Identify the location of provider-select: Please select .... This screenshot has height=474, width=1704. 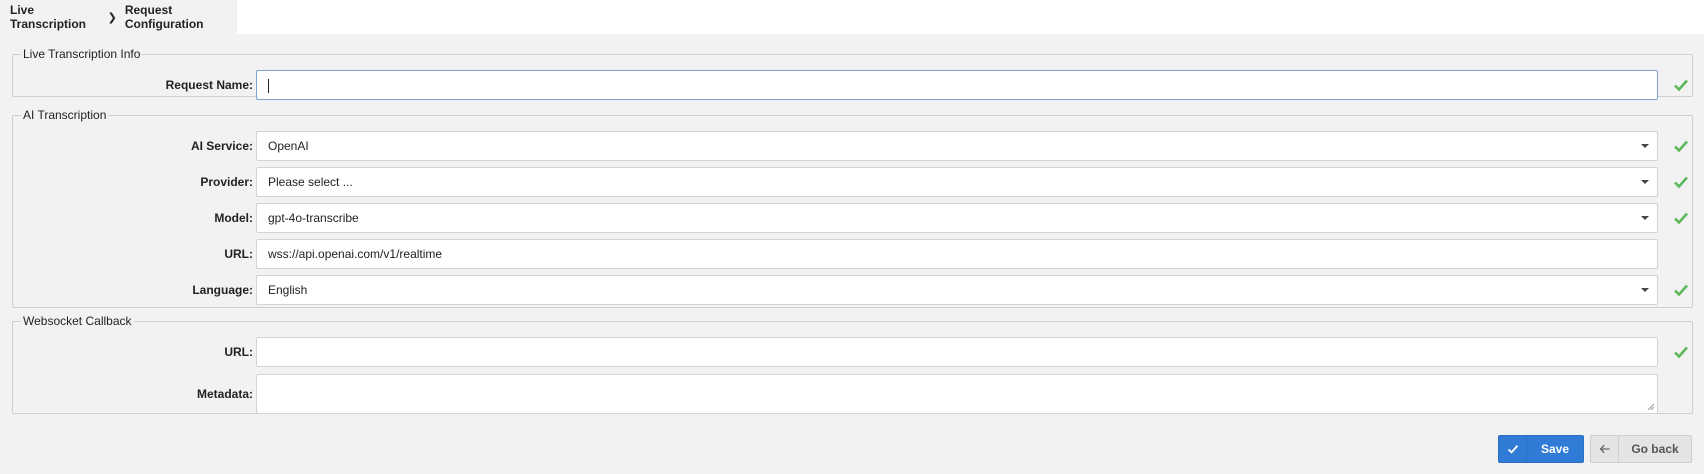
(957, 182).